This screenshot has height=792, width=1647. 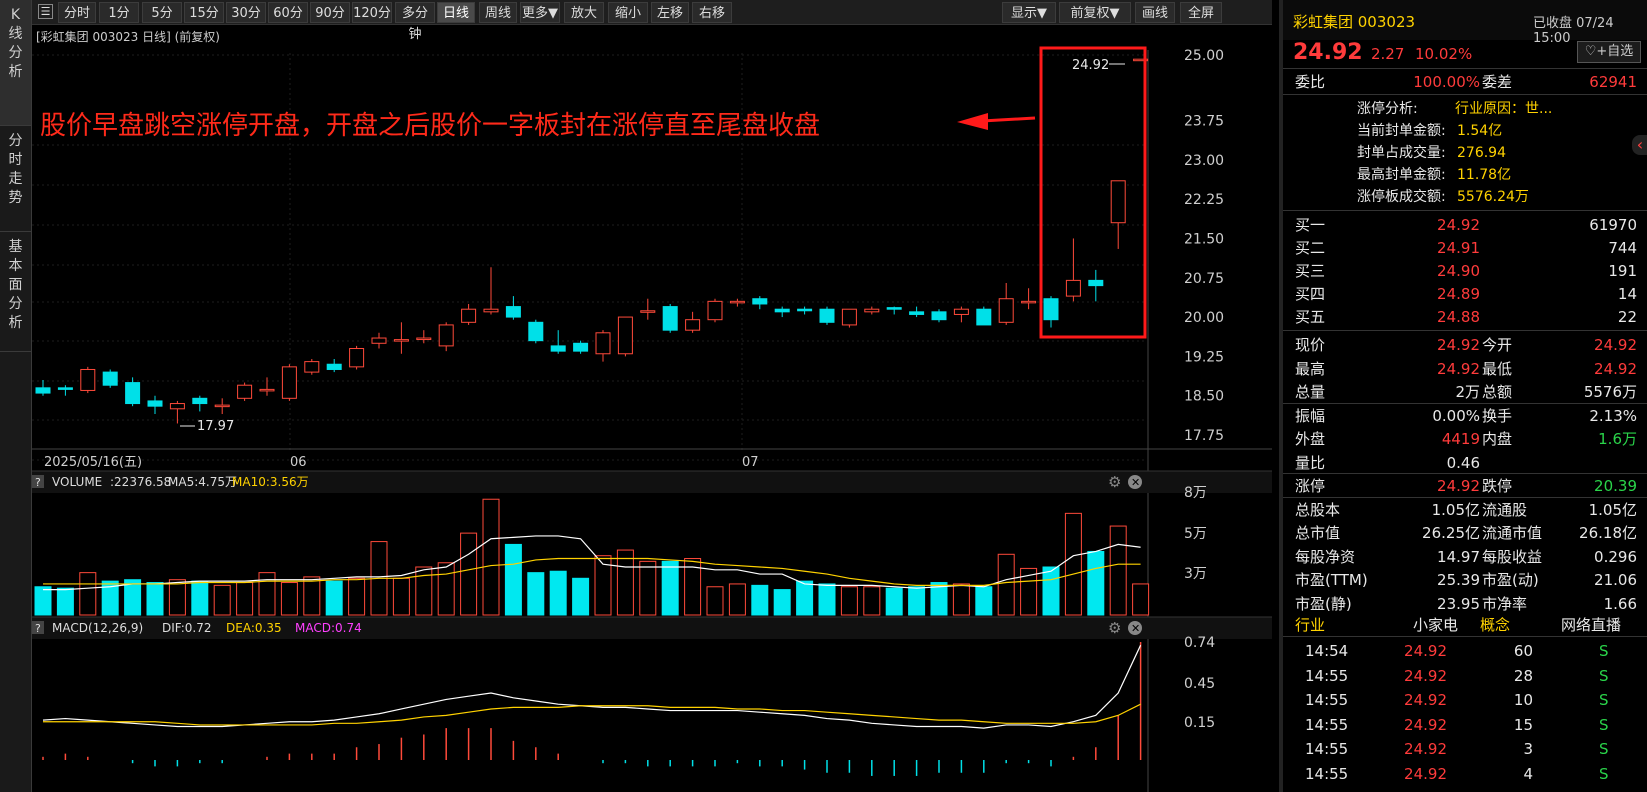 I want to click on stat-value: 5576万, so click(x=1610, y=392).